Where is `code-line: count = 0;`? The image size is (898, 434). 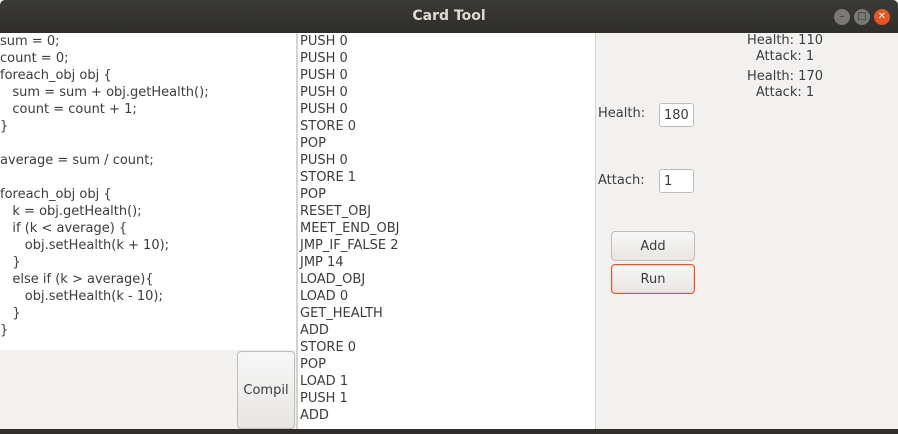 code-line: count = 0; is located at coordinates (34, 58).